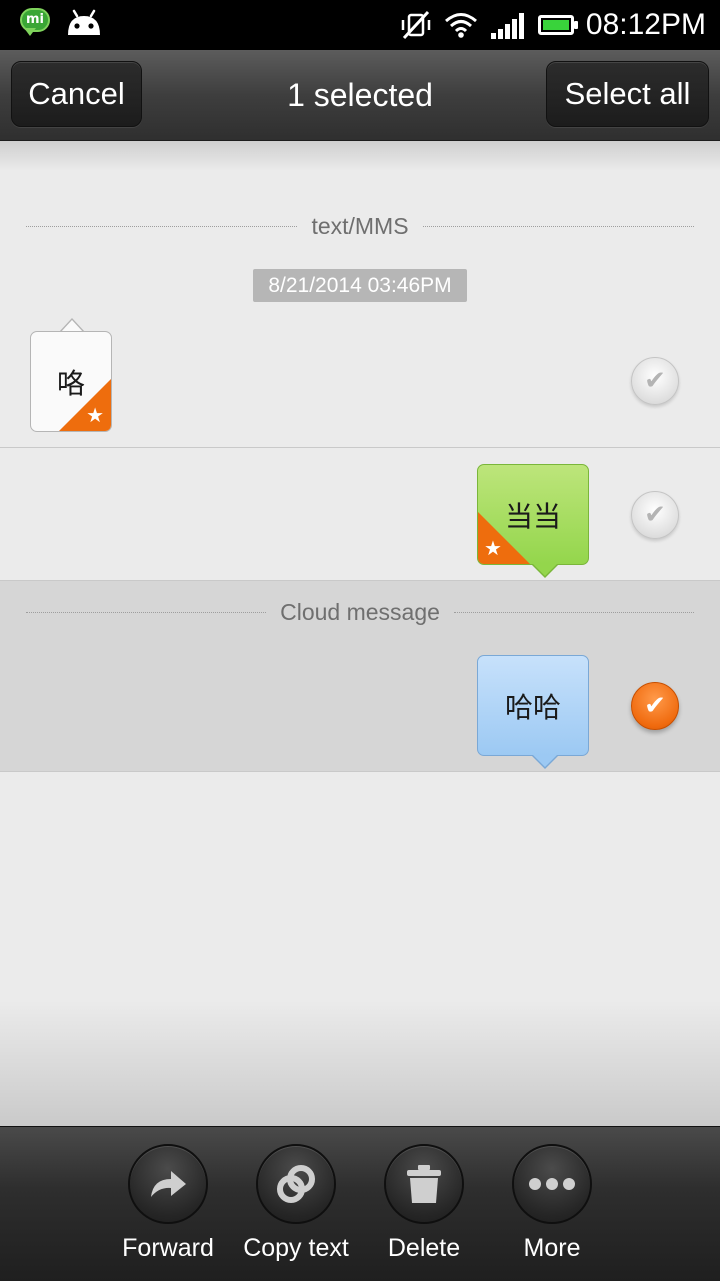  What do you see at coordinates (655, 515) in the screenshot?
I see `select-checkbox-2: ✔` at bounding box center [655, 515].